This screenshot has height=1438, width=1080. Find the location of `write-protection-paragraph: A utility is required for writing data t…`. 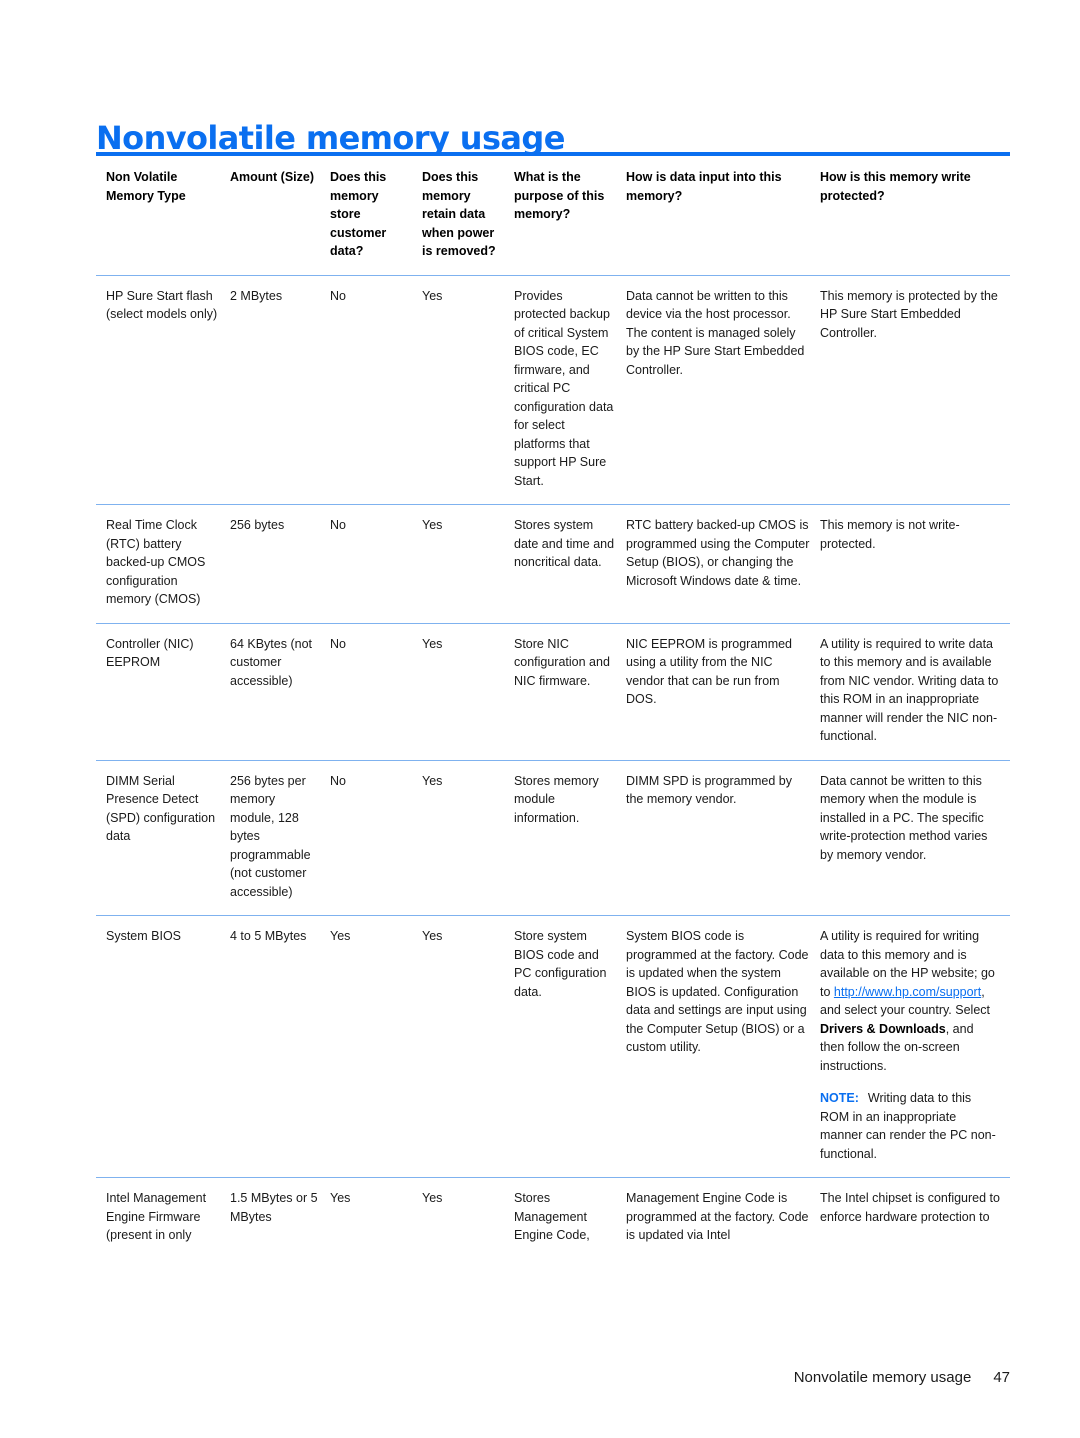

write-protection-paragraph: A utility is required for writing data t… is located at coordinates (910, 1001).